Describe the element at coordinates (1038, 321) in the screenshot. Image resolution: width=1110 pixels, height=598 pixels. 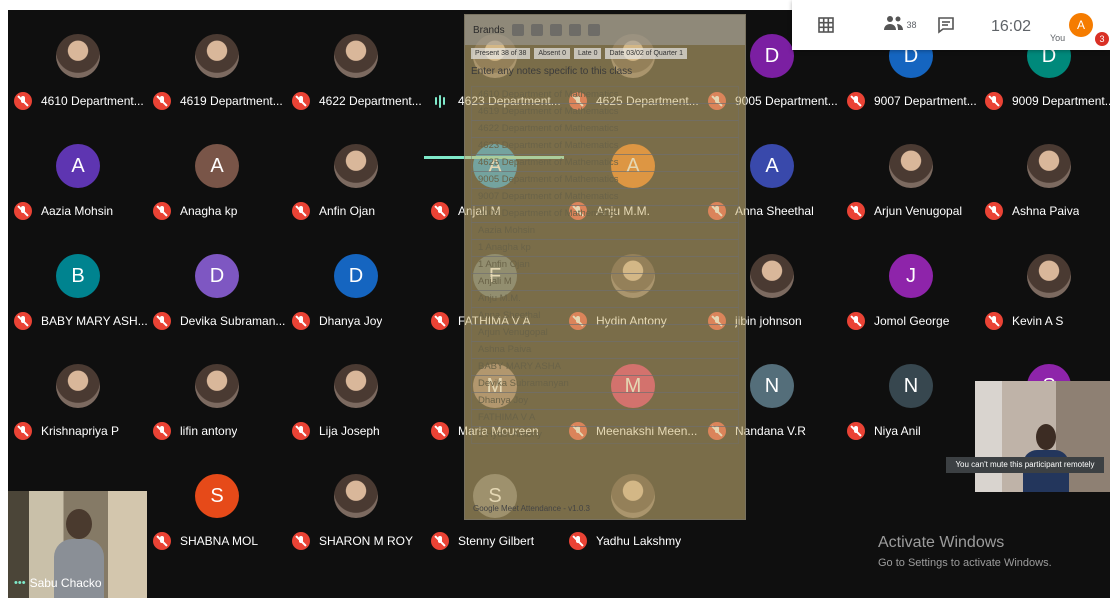
I see `participant-name: Kevin A S` at that location.